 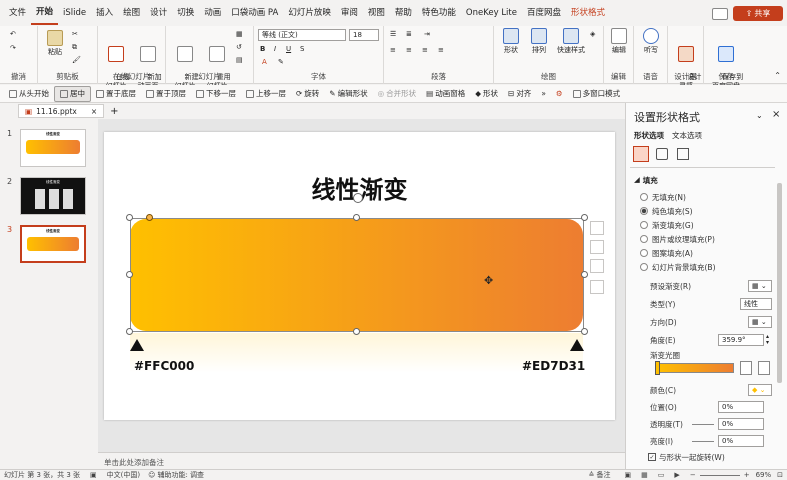 What do you see at coordinates (641, 154) in the screenshot?
I see `fill-line-icon` at bounding box center [641, 154].